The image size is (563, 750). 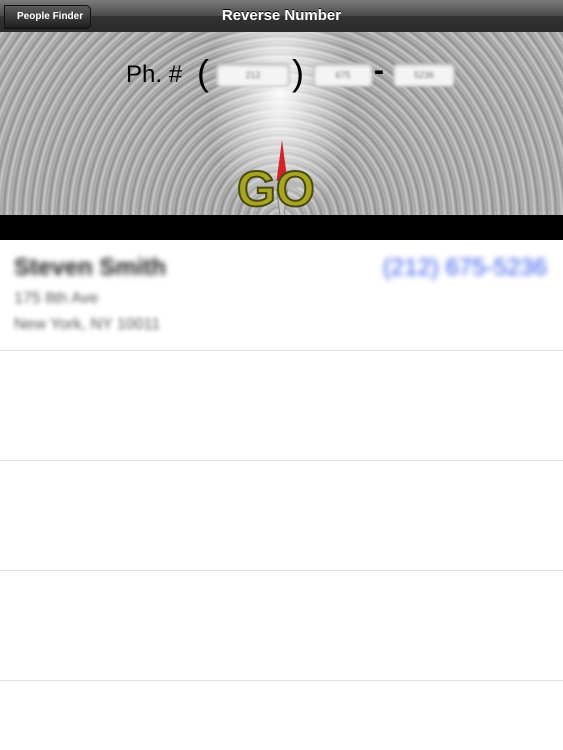 What do you see at coordinates (281, 227) in the screenshot?
I see `divider-band` at bounding box center [281, 227].